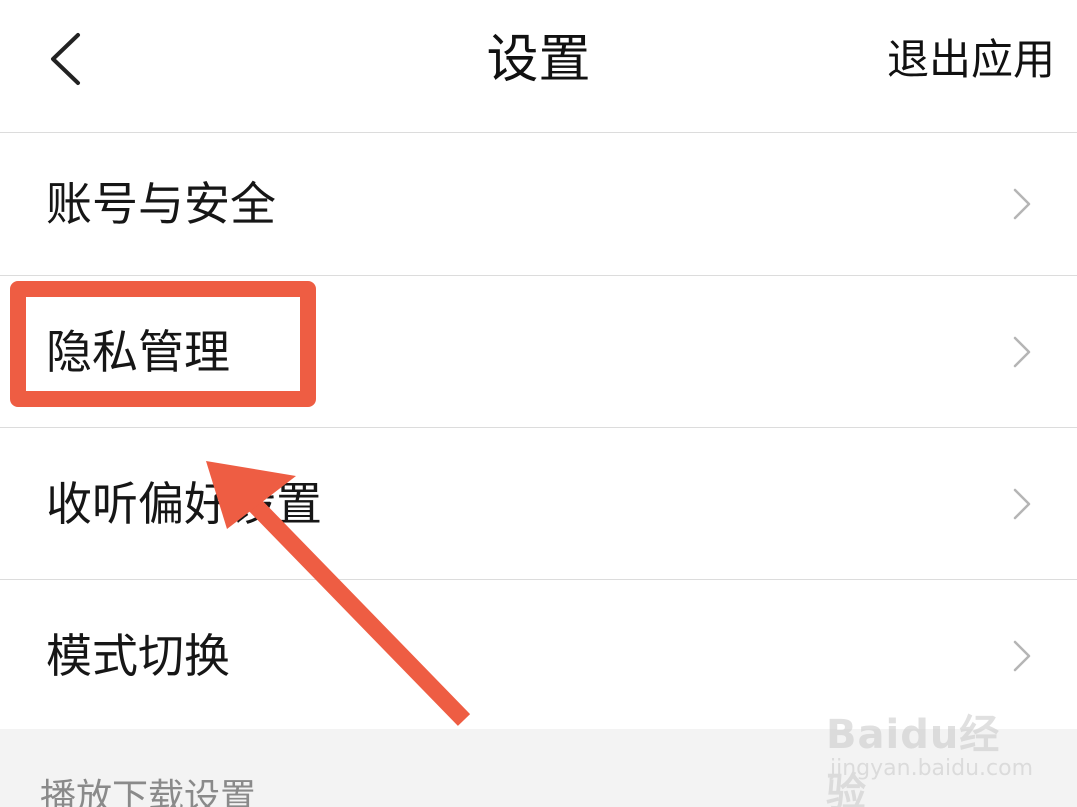  I want to click on settings-item-label: 收听偏好设置, so click(184, 503).